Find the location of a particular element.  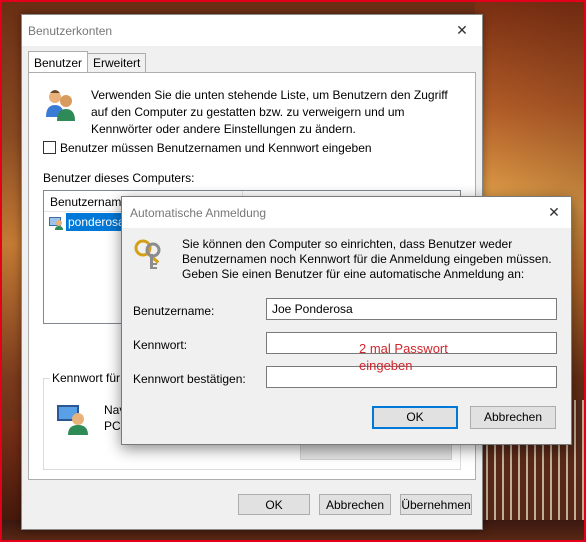

user-small-icon is located at coordinates (56, 223).